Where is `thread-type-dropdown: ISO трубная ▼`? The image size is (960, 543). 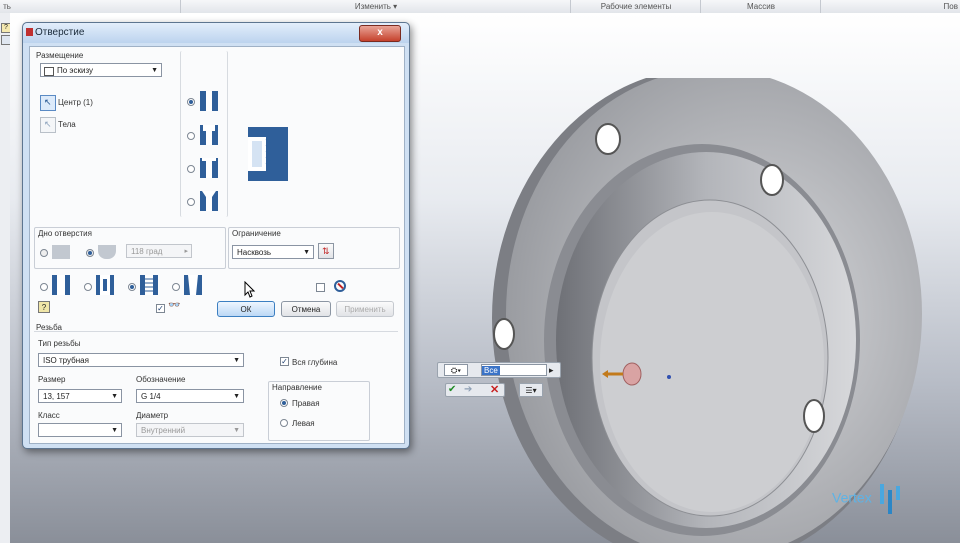
thread-type-dropdown: ISO трубная ▼ is located at coordinates (141, 360).